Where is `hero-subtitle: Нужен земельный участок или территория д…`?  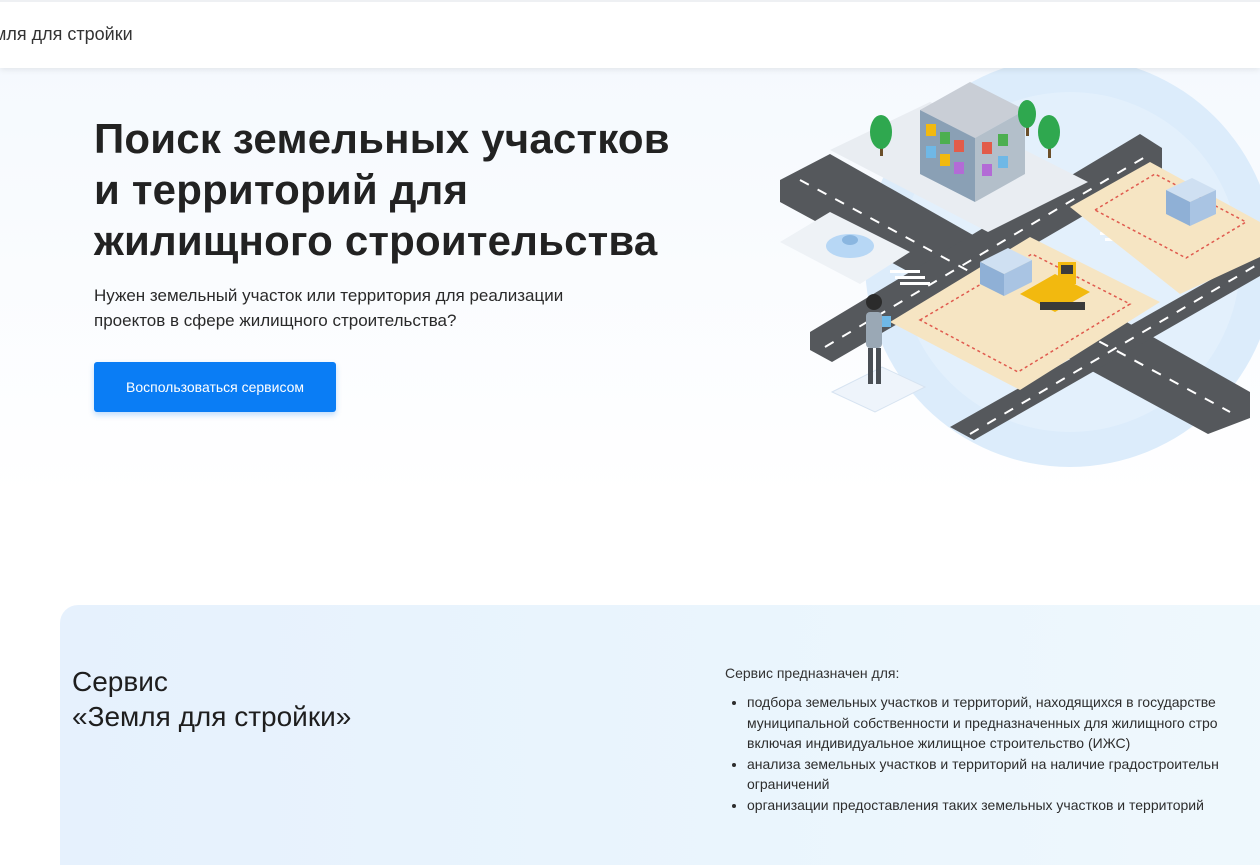 hero-subtitle: Нужен земельный участок или территория д… is located at coordinates (374, 308).